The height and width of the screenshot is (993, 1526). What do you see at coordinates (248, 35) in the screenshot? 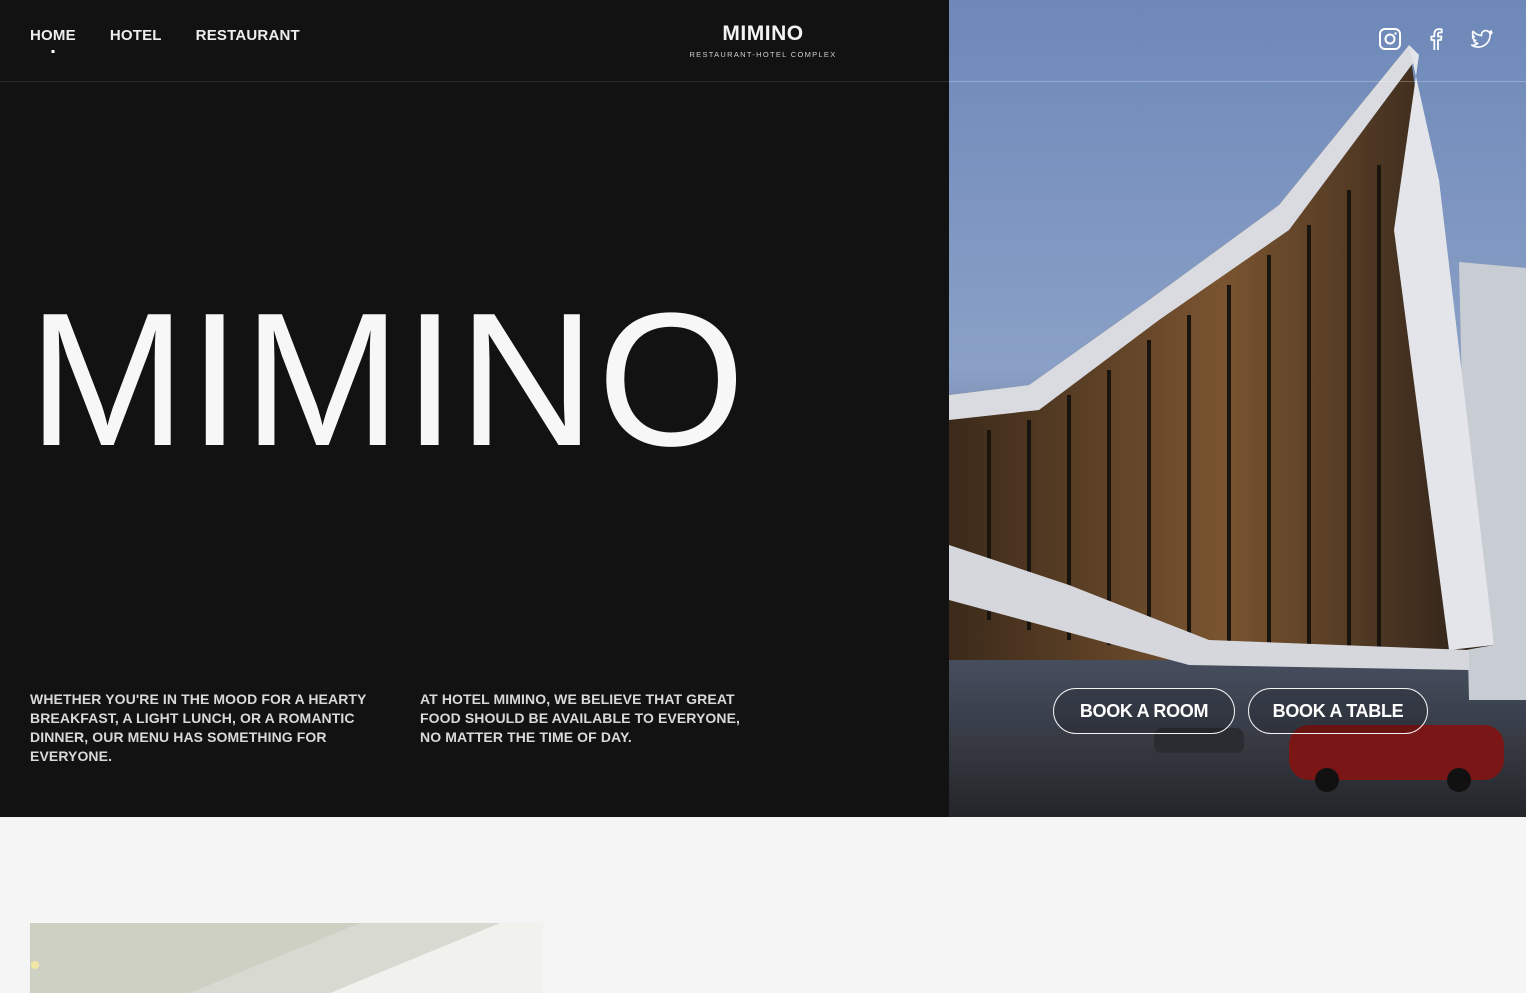
I see `nav-restaurant: RESTAURANT` at bounding box center [248, 35].